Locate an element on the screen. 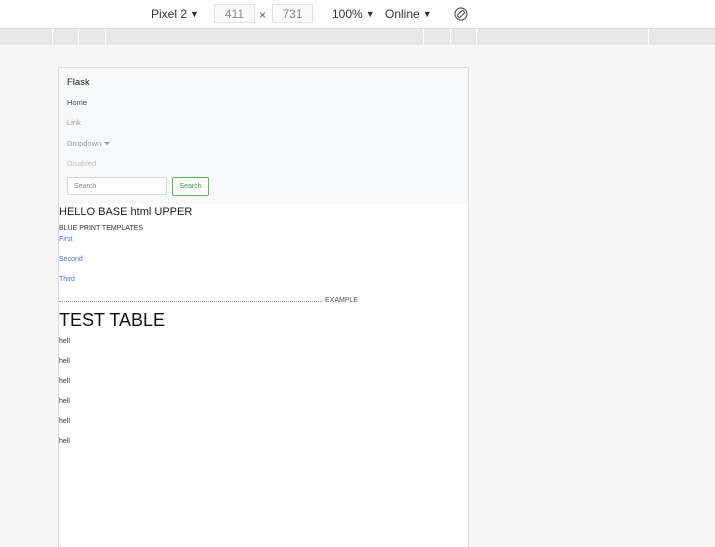 The width and height of the screenshot is (715, 547). example-label: EXAMPLE is located at coordinates (342, 300).